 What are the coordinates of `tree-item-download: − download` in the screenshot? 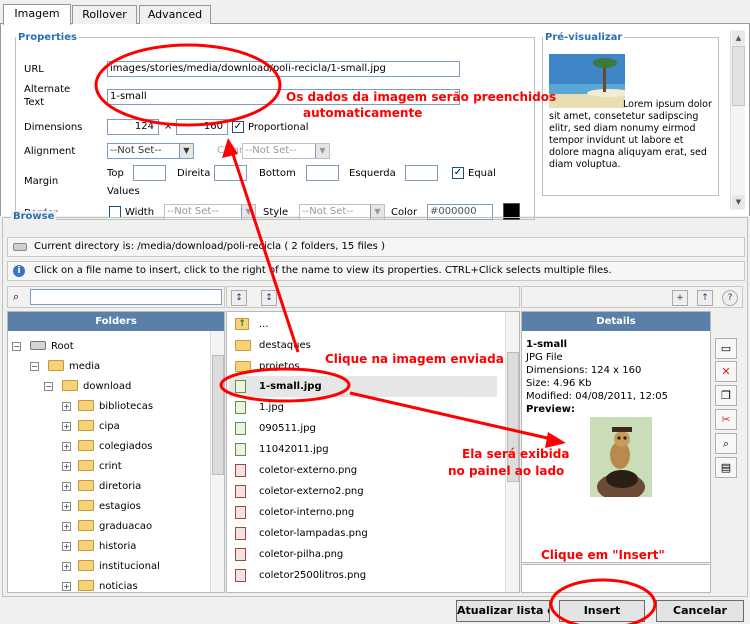 It's located at (87, 387).